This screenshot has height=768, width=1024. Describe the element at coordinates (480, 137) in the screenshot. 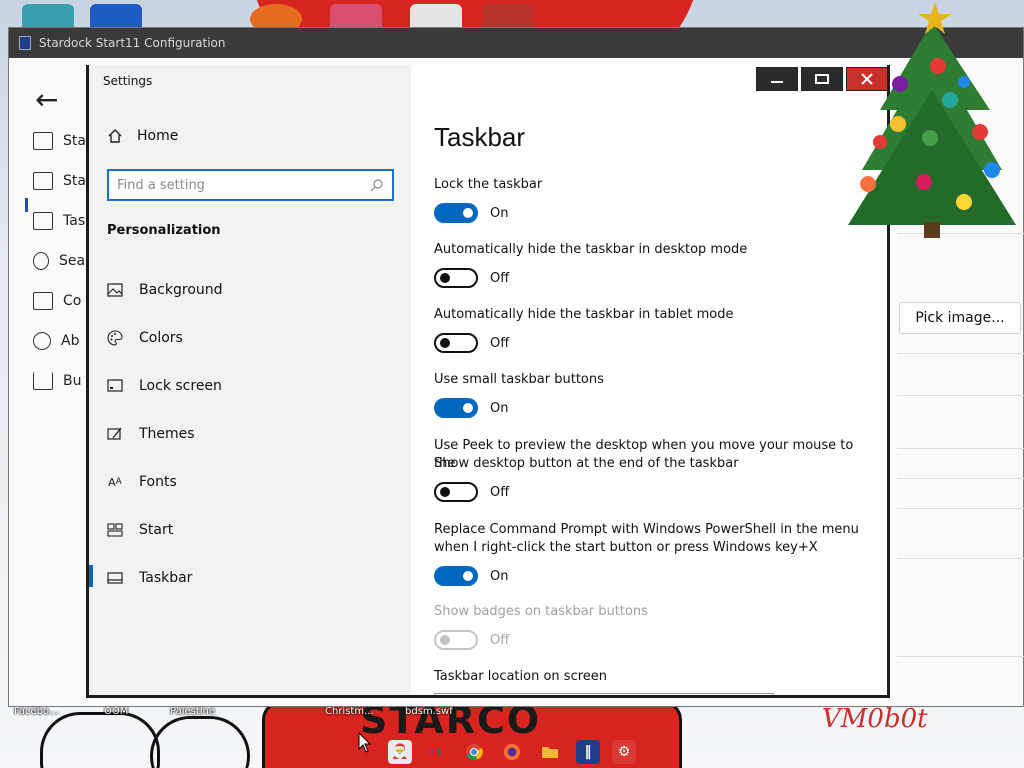

I see `page-title: Taskbar` at that location.